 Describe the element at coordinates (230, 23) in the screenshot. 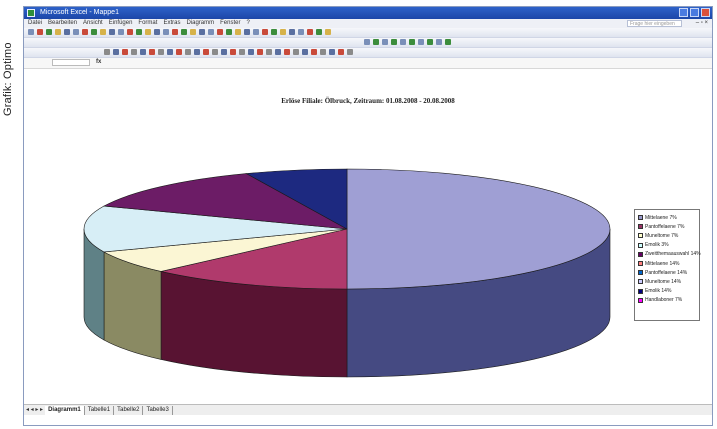

I see `menu-fenster: Fenster` at that location.